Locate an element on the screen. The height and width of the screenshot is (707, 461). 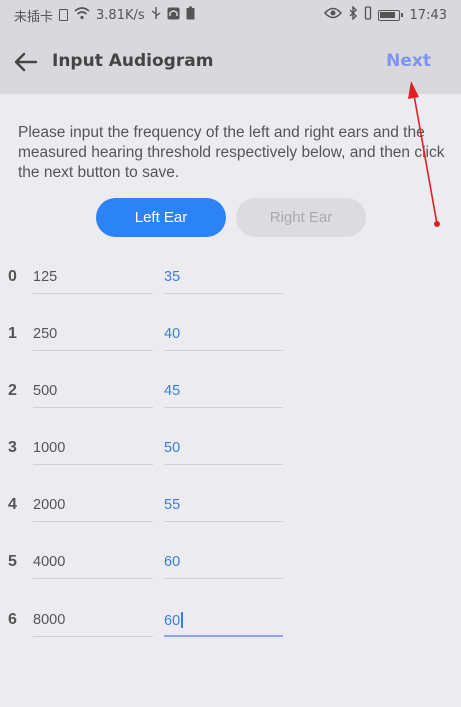
back-button is located at coordinates (26, 62).